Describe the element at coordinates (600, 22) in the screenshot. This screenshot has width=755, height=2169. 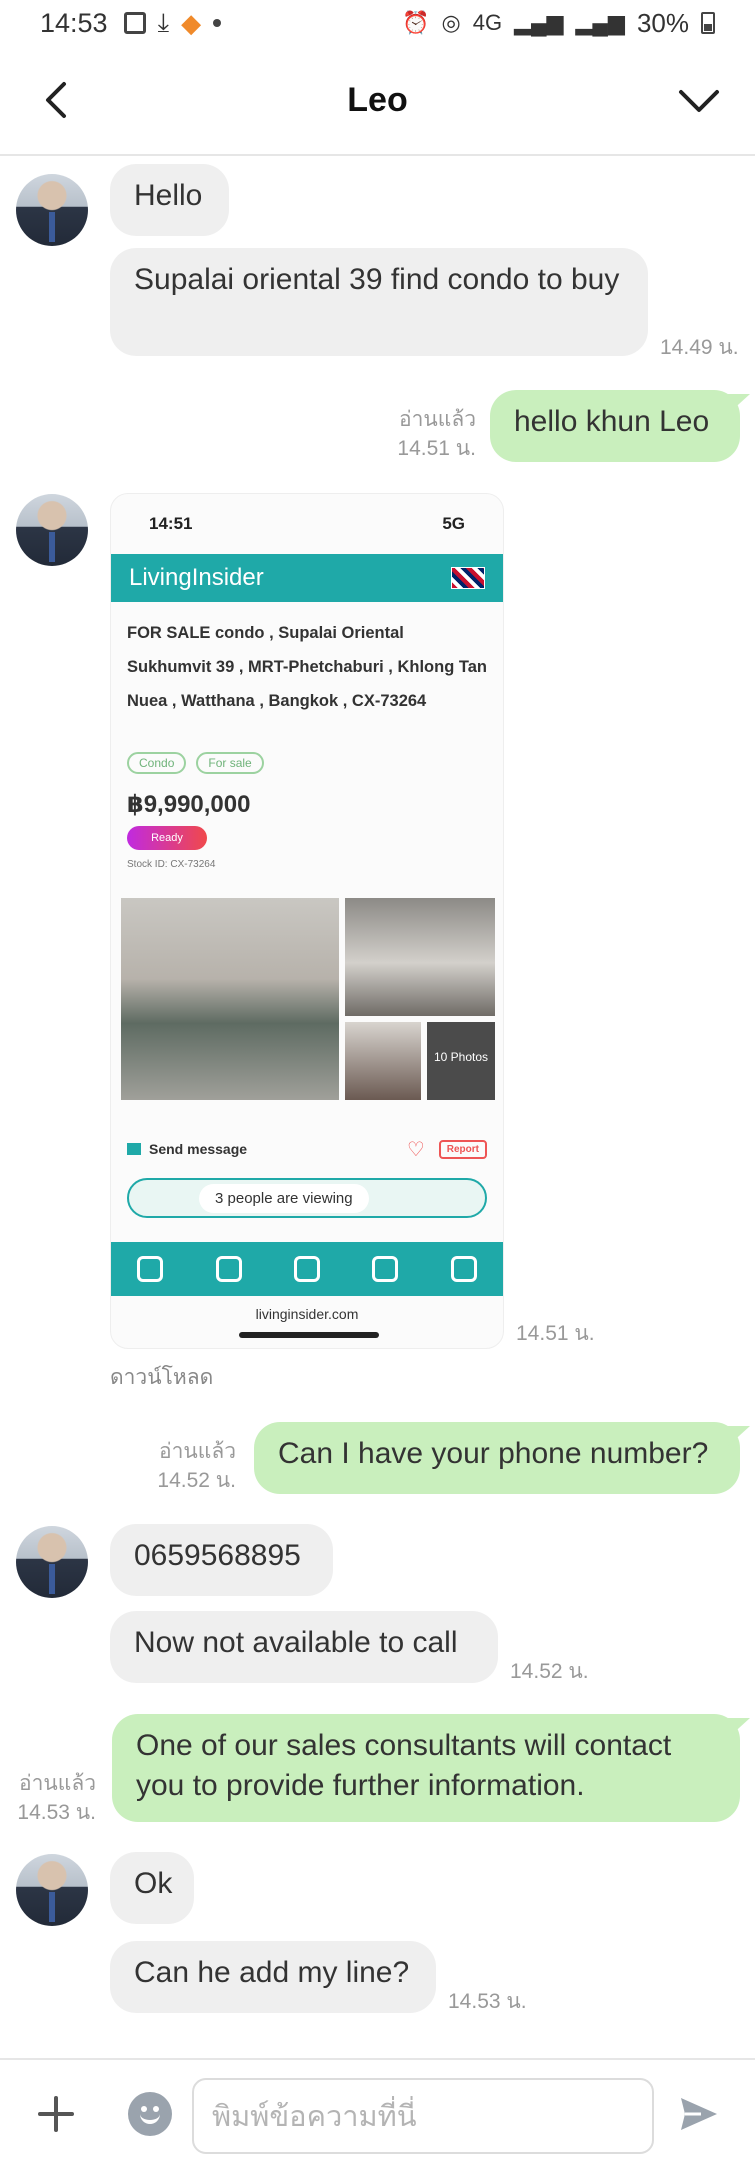
I see `signal-2-icon: ▂▄▆` at that location.